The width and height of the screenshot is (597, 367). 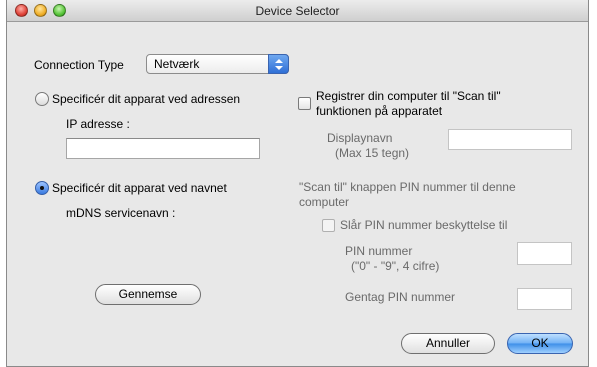 What do you see at coordinates (372, 153) in the screenshot?
I see `display-name-label-line2: (Max 15 tegn)` at bounding box center [372, 153].